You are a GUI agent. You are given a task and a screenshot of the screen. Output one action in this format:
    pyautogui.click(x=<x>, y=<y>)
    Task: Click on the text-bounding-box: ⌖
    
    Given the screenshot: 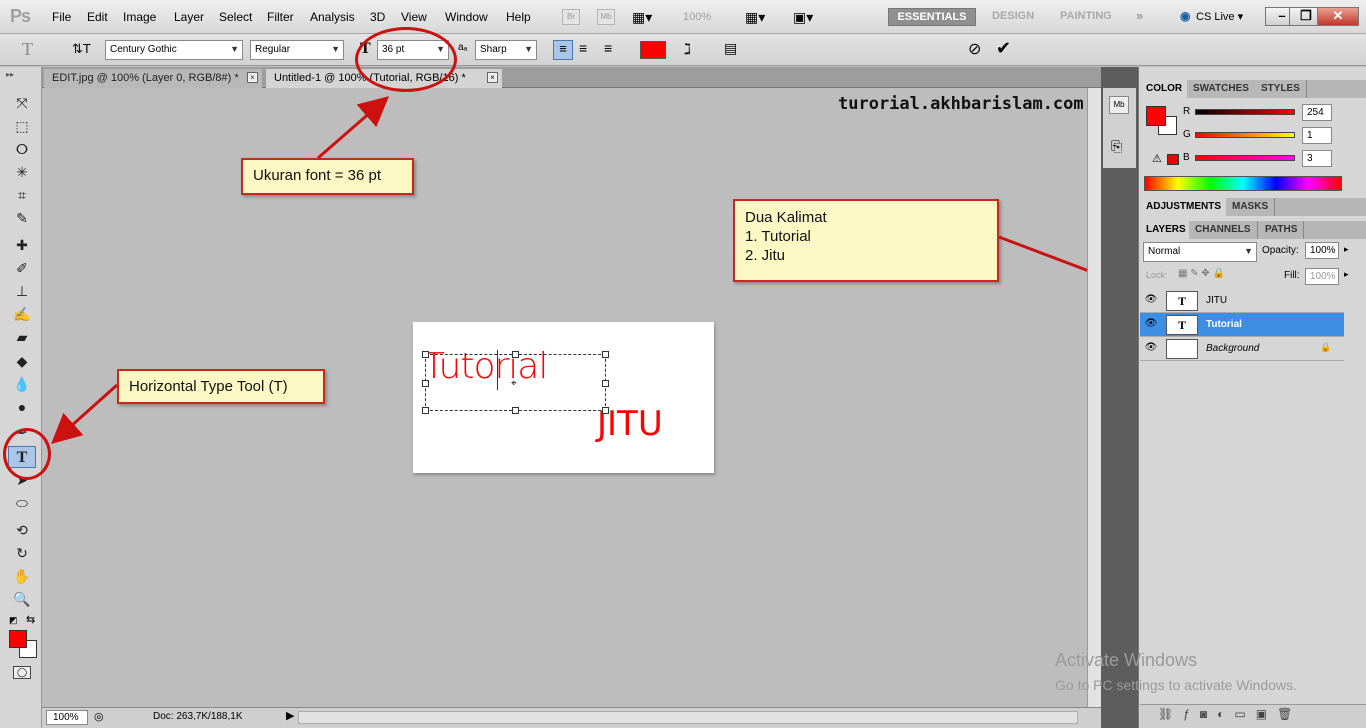 What is the action you would take?
    pyautogui.click(x=515, y=382)
    